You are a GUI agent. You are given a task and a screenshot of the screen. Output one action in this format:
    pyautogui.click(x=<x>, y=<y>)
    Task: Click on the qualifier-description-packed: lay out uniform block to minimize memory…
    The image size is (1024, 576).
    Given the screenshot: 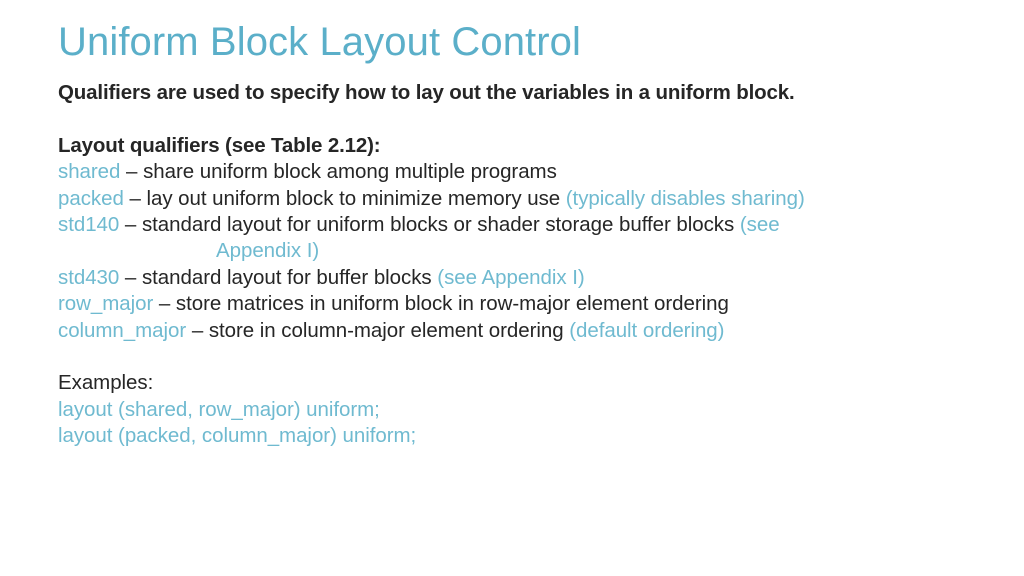 What is the action you would take?
    pyautogui.click(x=353, y=198)
    